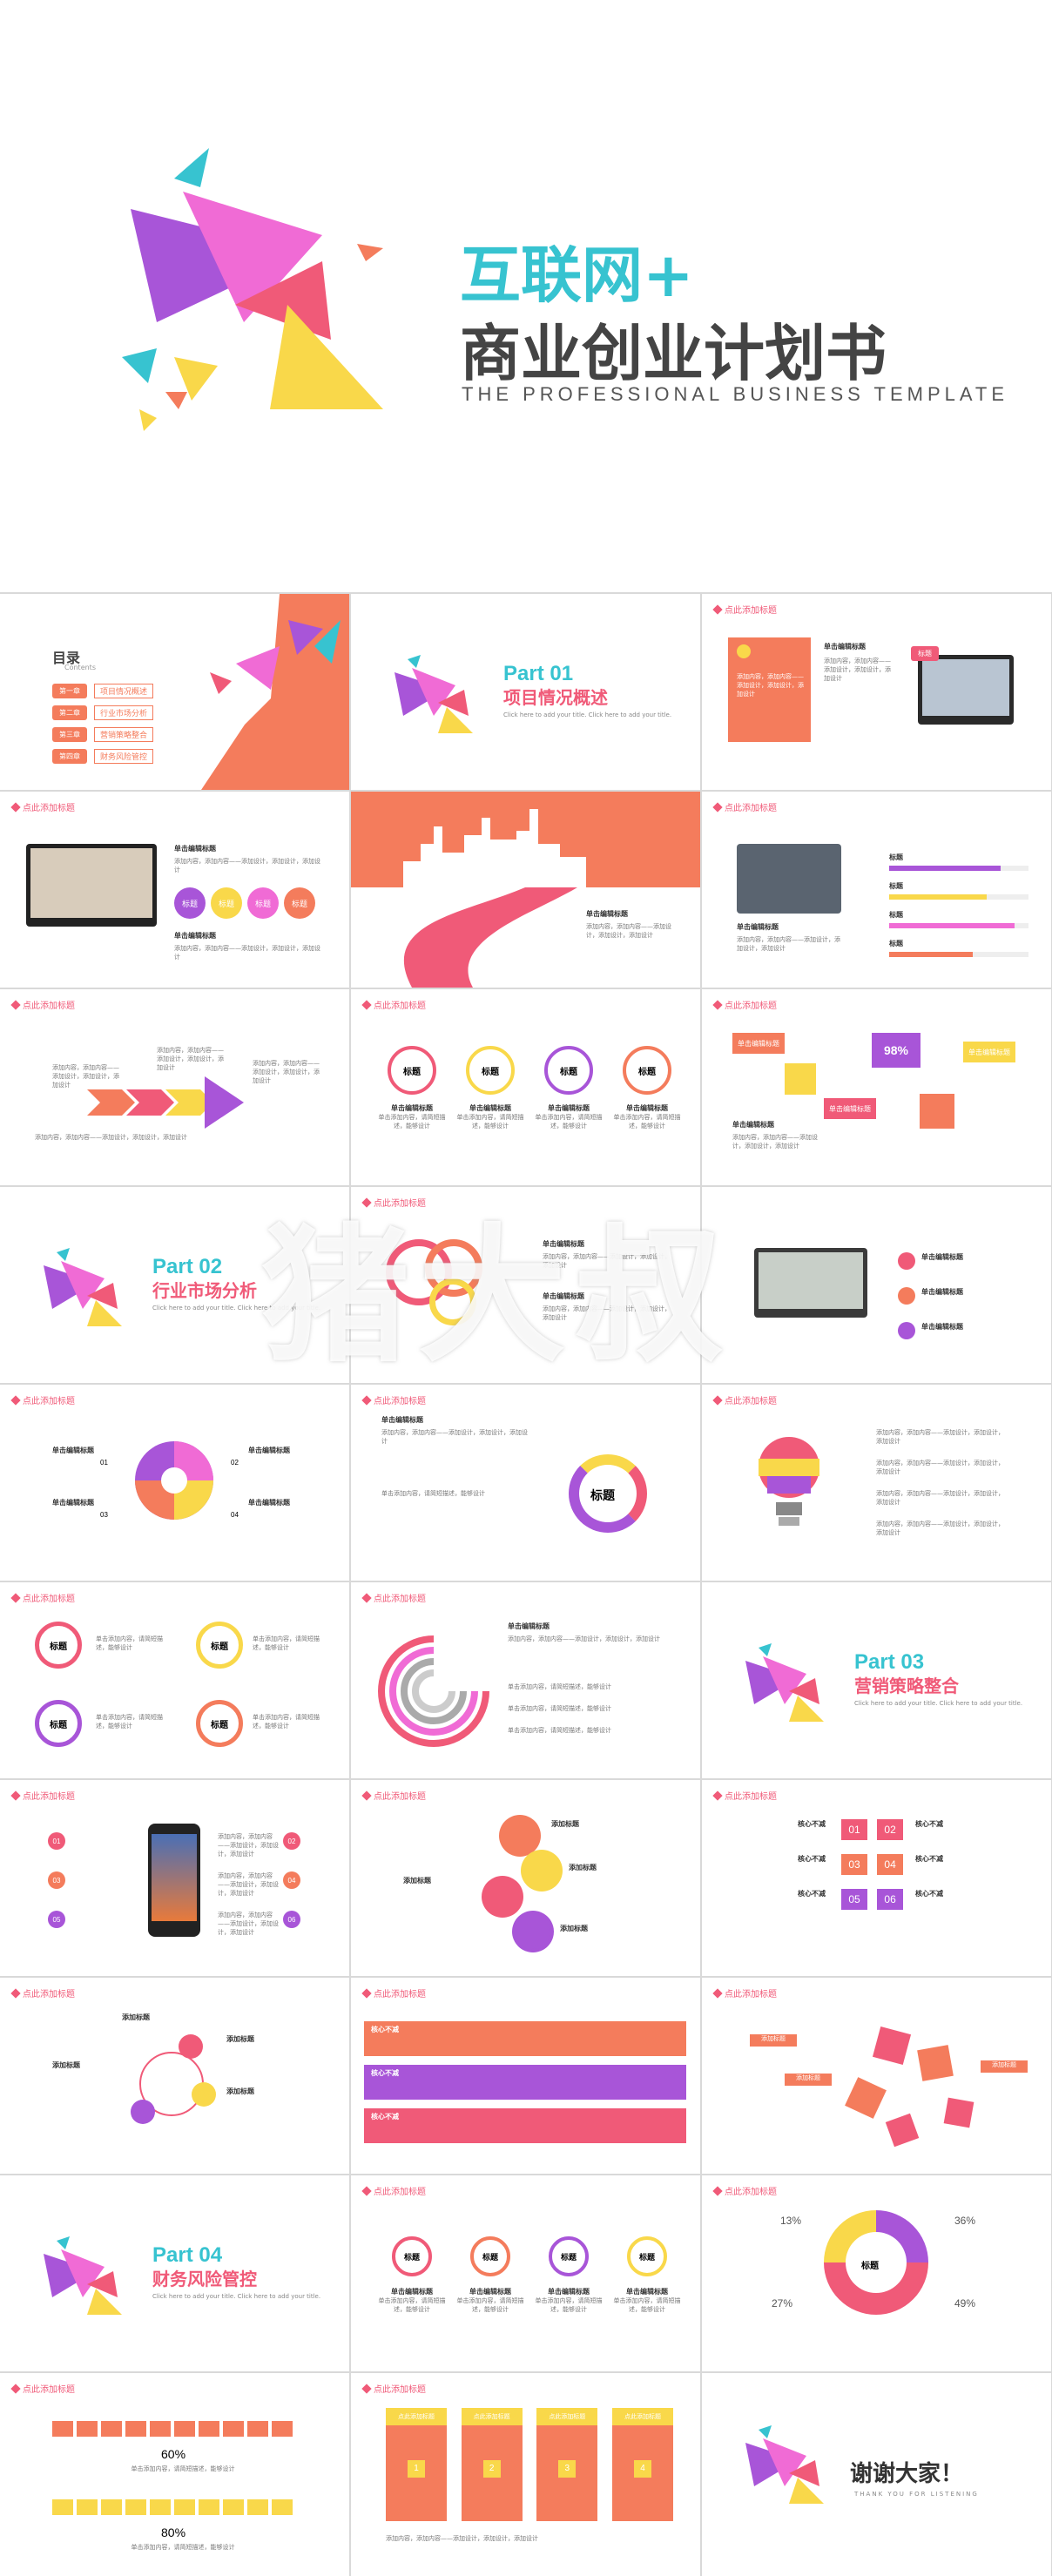  What do you see at coordinates (876, 1285) in the screenshot?
I see `slide-12: 单击编辑标题 单击编辑标题 单击编辑标题` at bounding box center [876, 1285].